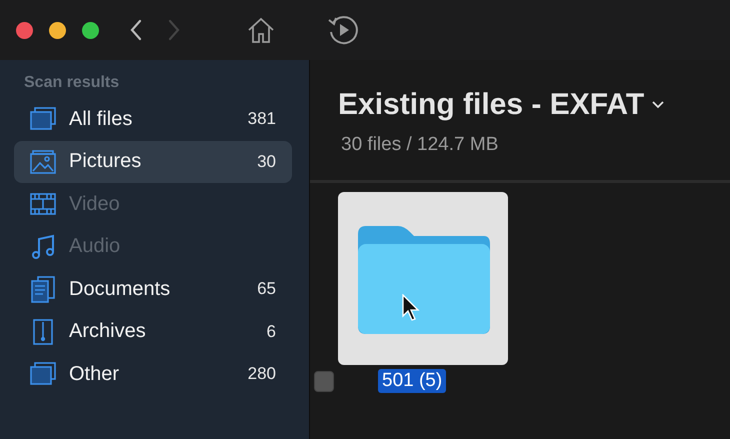 The image size is (730, 439). Describe the element at coordinates (262, 374) in the screenshot. I see `item-count: 280` at that location.